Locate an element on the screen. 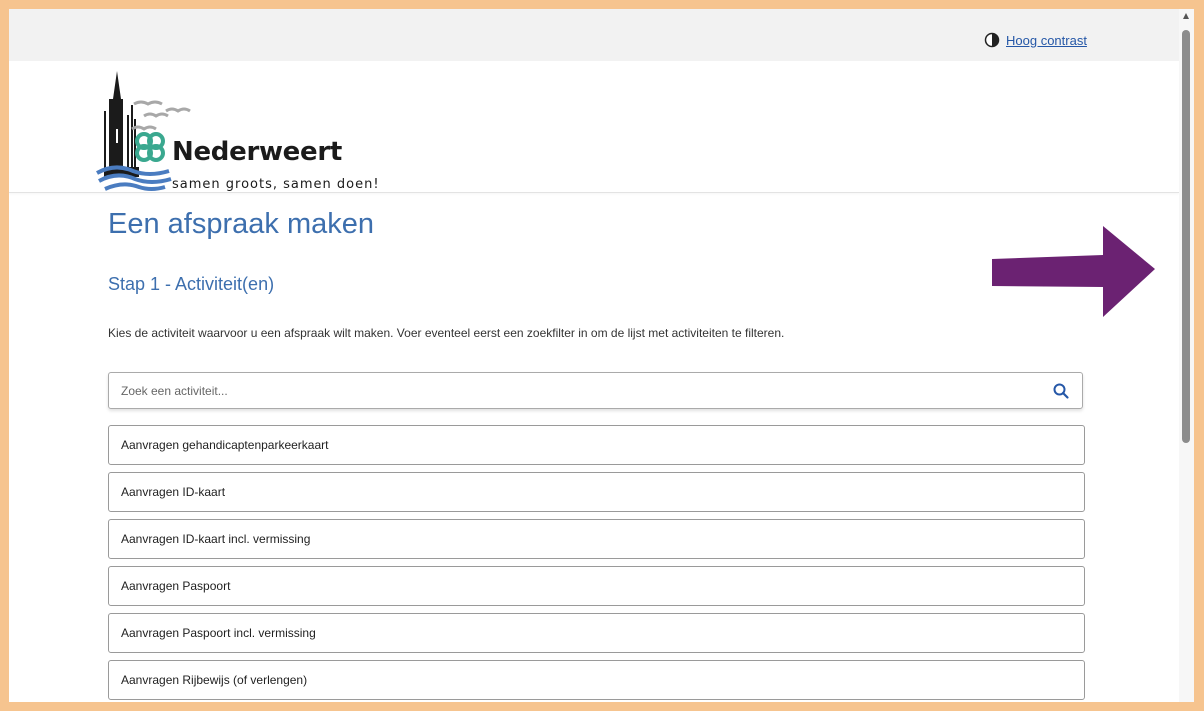 The image size is (1204, 711). activity-item: Aanvragen Paspoort incl. vermissing is located at coordinates (596, 633).